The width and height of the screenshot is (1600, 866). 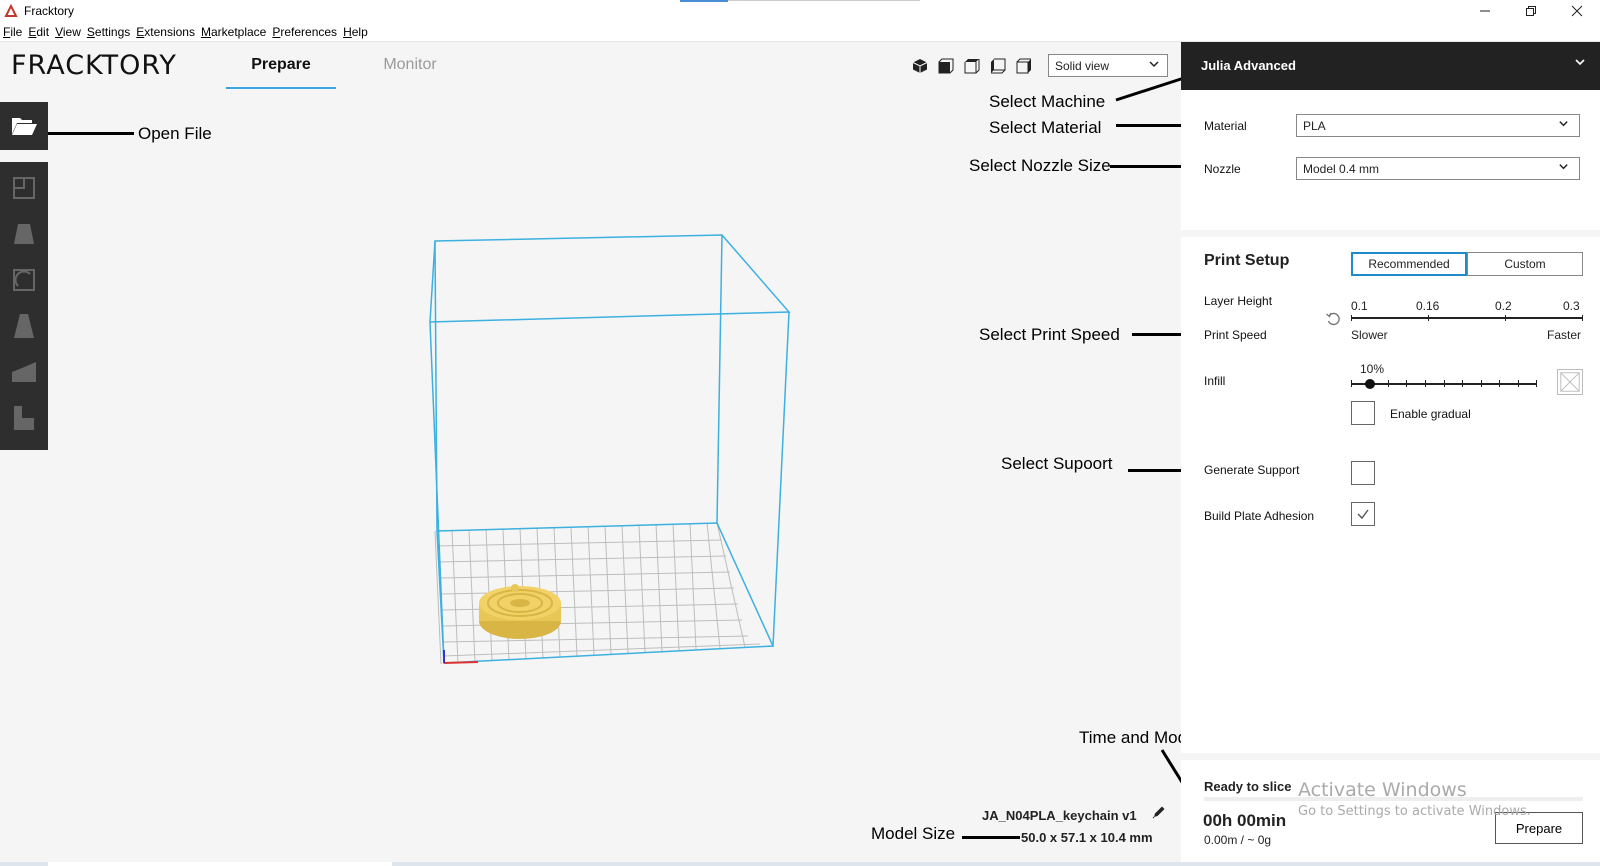 What do you see at coordinates (24, 188) in the screenshot?
I see `move-tool-icon` at bounding box center [24, 188].